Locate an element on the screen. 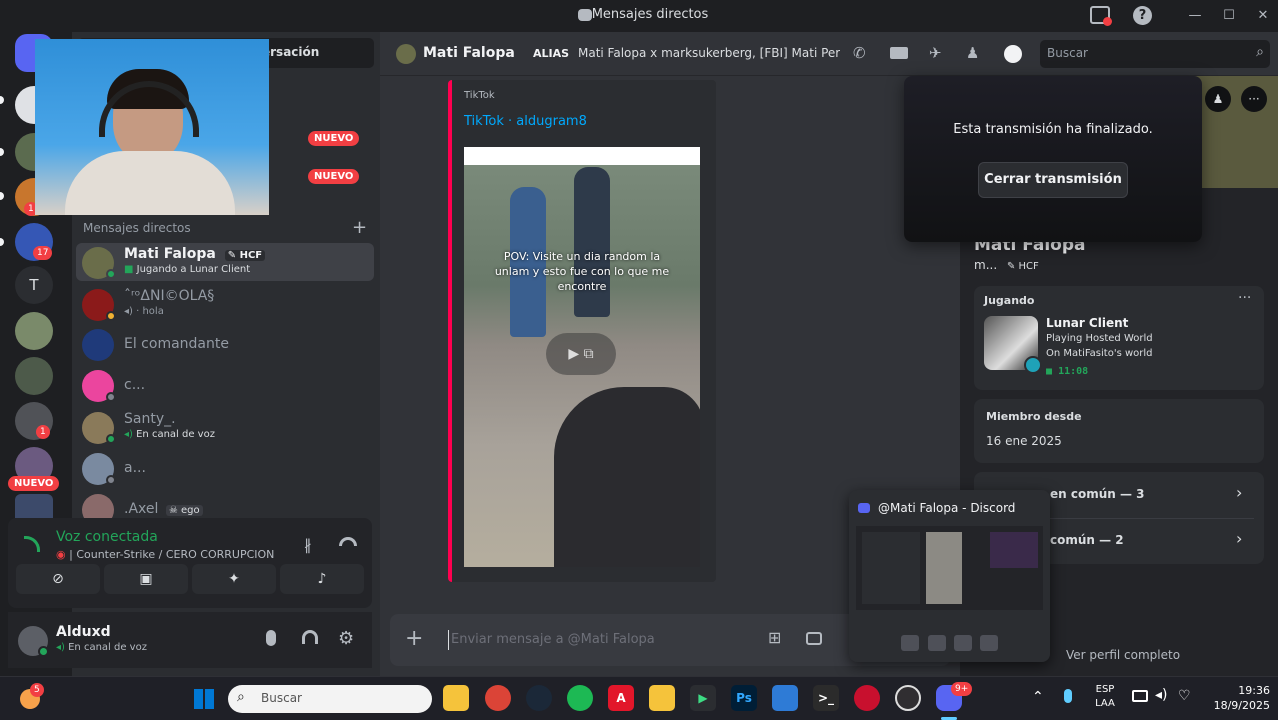 Image resolution: width=1278 pixels, height=720 pixels. terminal-icon: >_ is located at coordinates (826, 698).